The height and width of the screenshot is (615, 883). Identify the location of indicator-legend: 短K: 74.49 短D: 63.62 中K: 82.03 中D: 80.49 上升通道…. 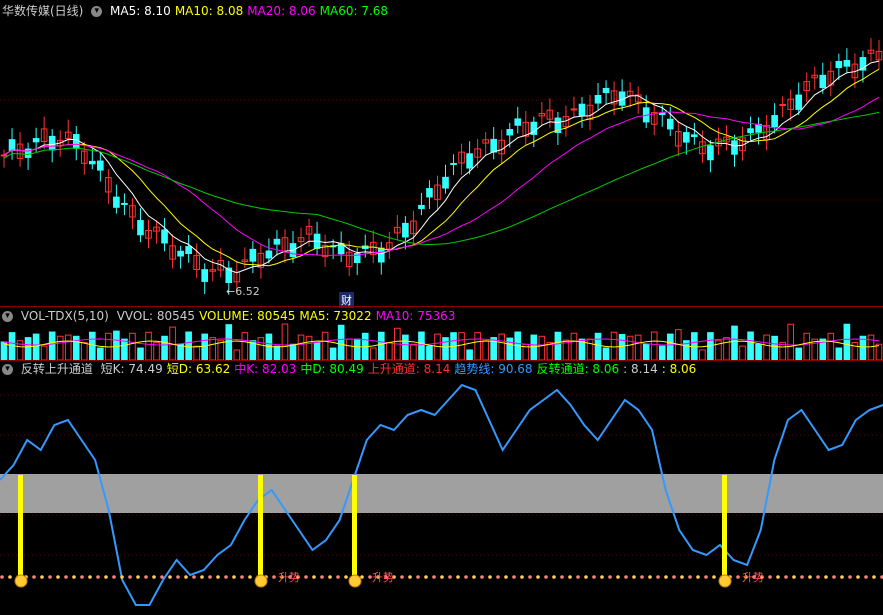
(401, 369).